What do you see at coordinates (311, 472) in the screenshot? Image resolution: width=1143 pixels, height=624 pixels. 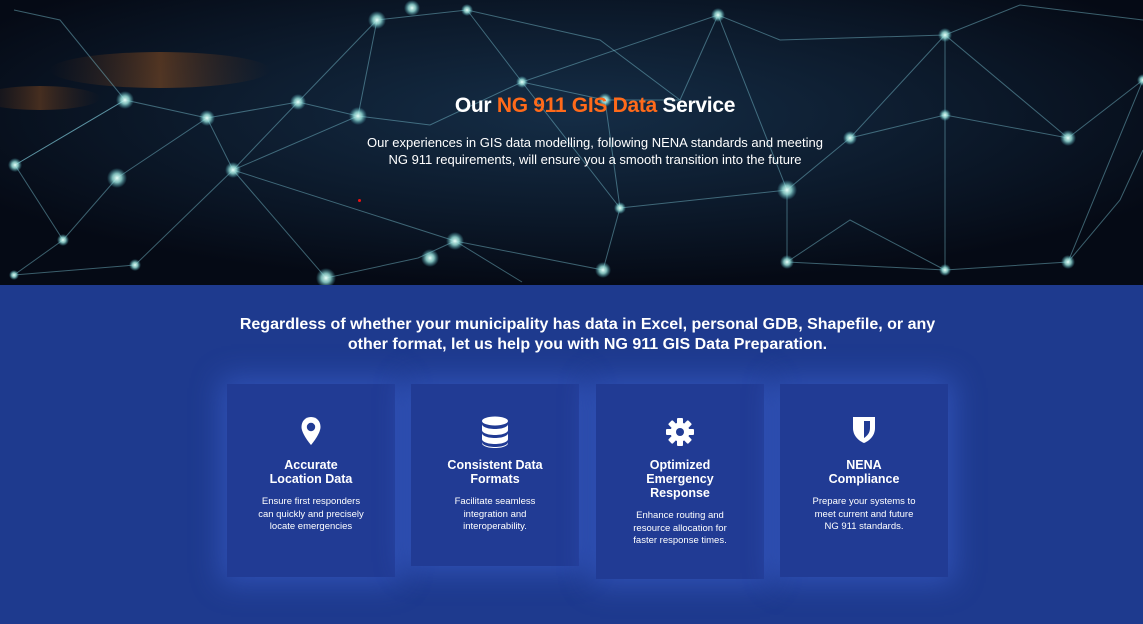 I see `feature-title: Accurate Location Data` at bounding box center [311, 472].